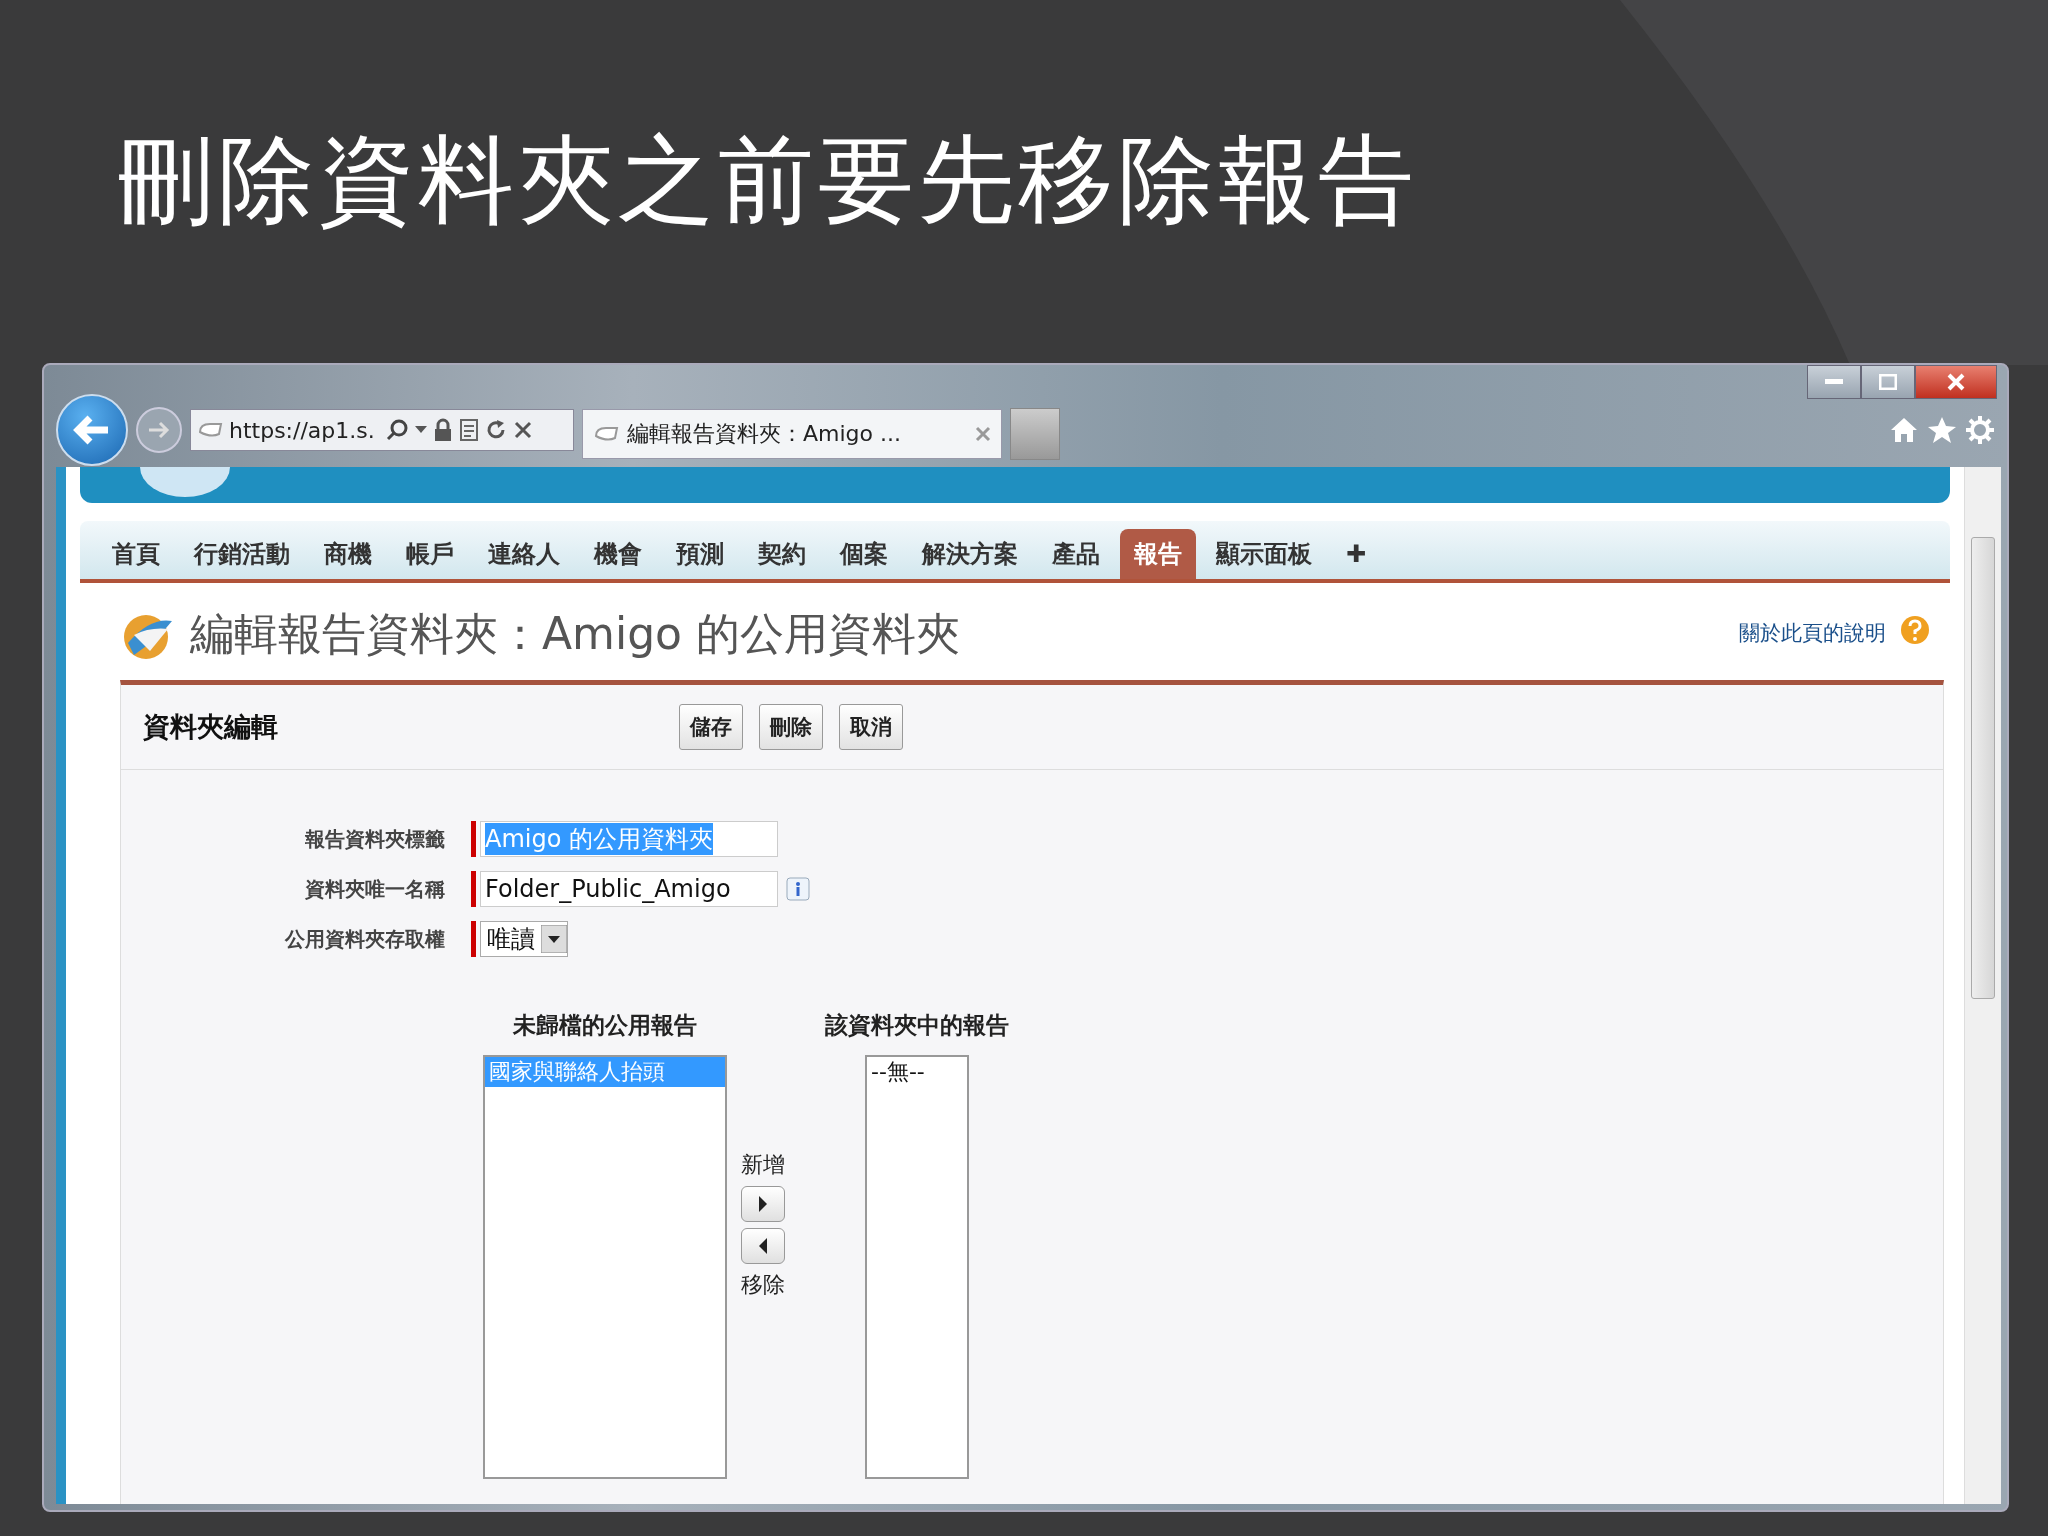 The image size is (2048, 1536). I want to click on nav-tab: 顯示面板, so click(1264, 554).